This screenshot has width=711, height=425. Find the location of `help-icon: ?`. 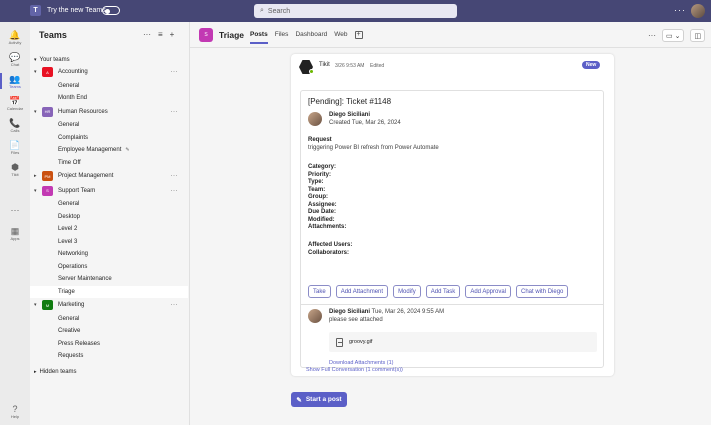

help-icon: ? is located at coordinates (15, 408).